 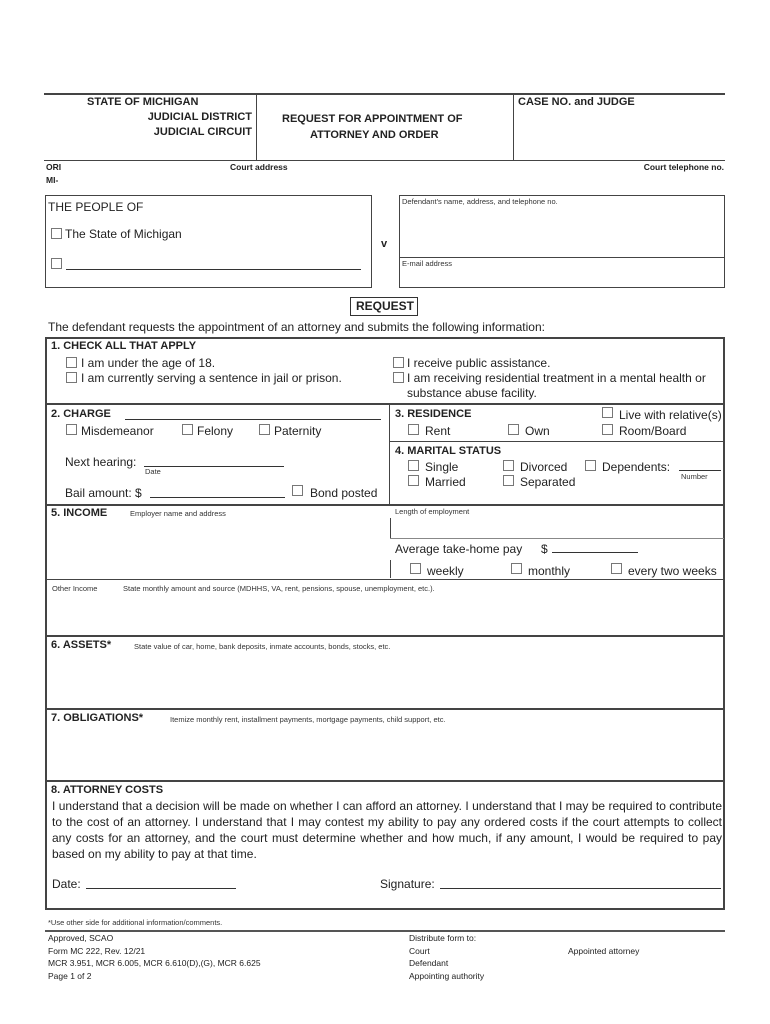 What do you see at coordinates (385, 579) in the screenshot?
I see `income-bottom-rule` at bounding box center [385, 579].